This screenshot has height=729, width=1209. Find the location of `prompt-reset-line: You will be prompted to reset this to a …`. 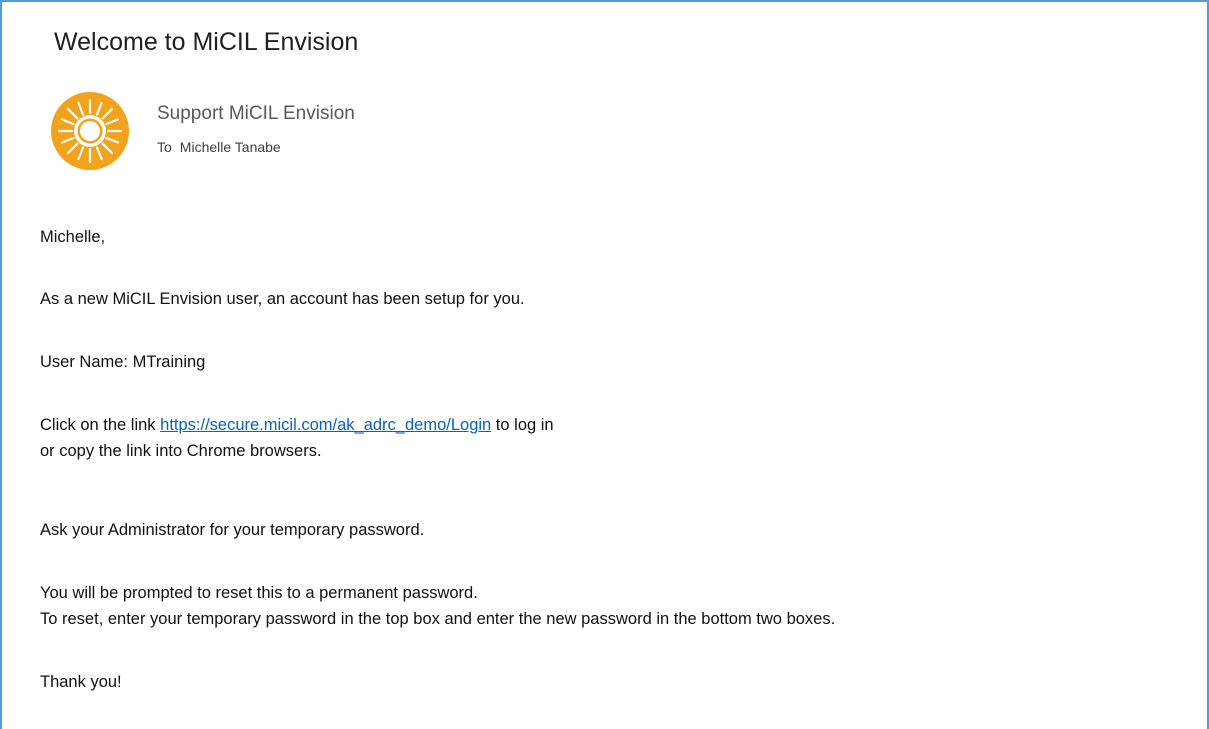

prompt-reset-line: You will be prompted to reset this to a … is located at coordinates (259, 593).